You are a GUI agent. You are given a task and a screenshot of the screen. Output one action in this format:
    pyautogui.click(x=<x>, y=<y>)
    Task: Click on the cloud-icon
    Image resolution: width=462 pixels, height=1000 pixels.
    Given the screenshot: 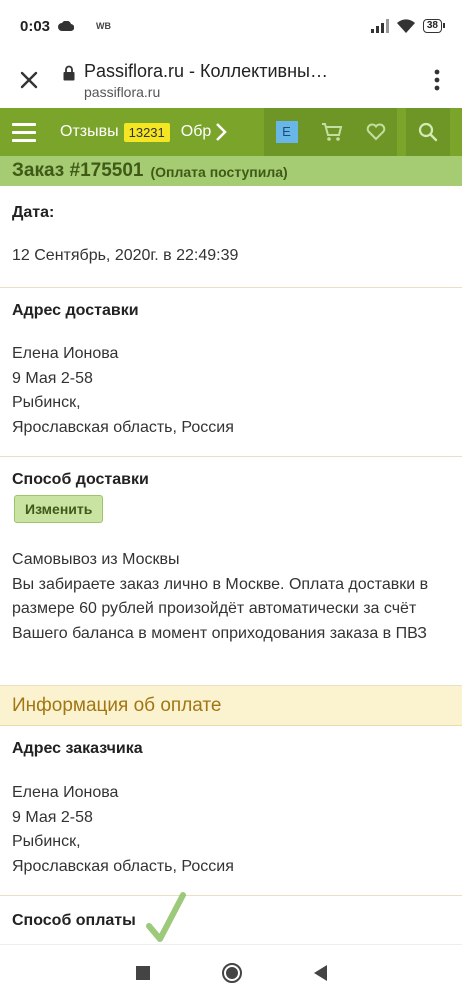 What is the action you would take?
    pyautogui.click(x=66, y=26)
    